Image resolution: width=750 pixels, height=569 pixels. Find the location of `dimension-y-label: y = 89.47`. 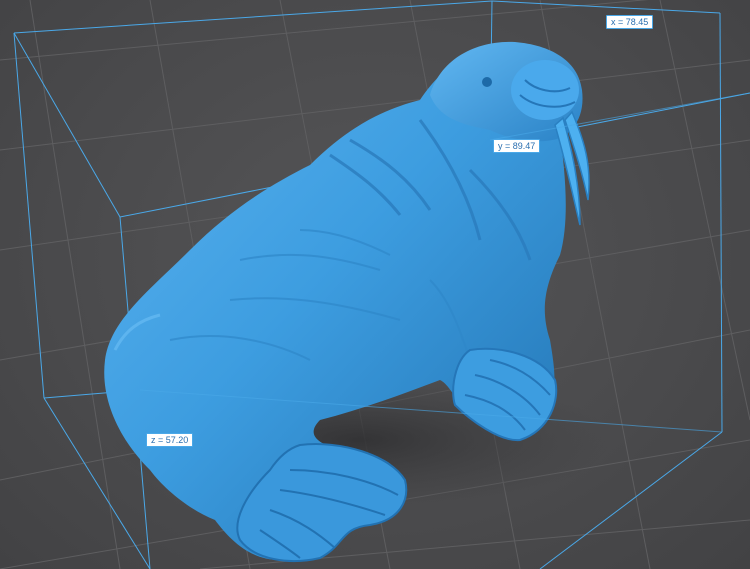

dimension-y-label: y = 89.47 is located at coordinates (517, 146).